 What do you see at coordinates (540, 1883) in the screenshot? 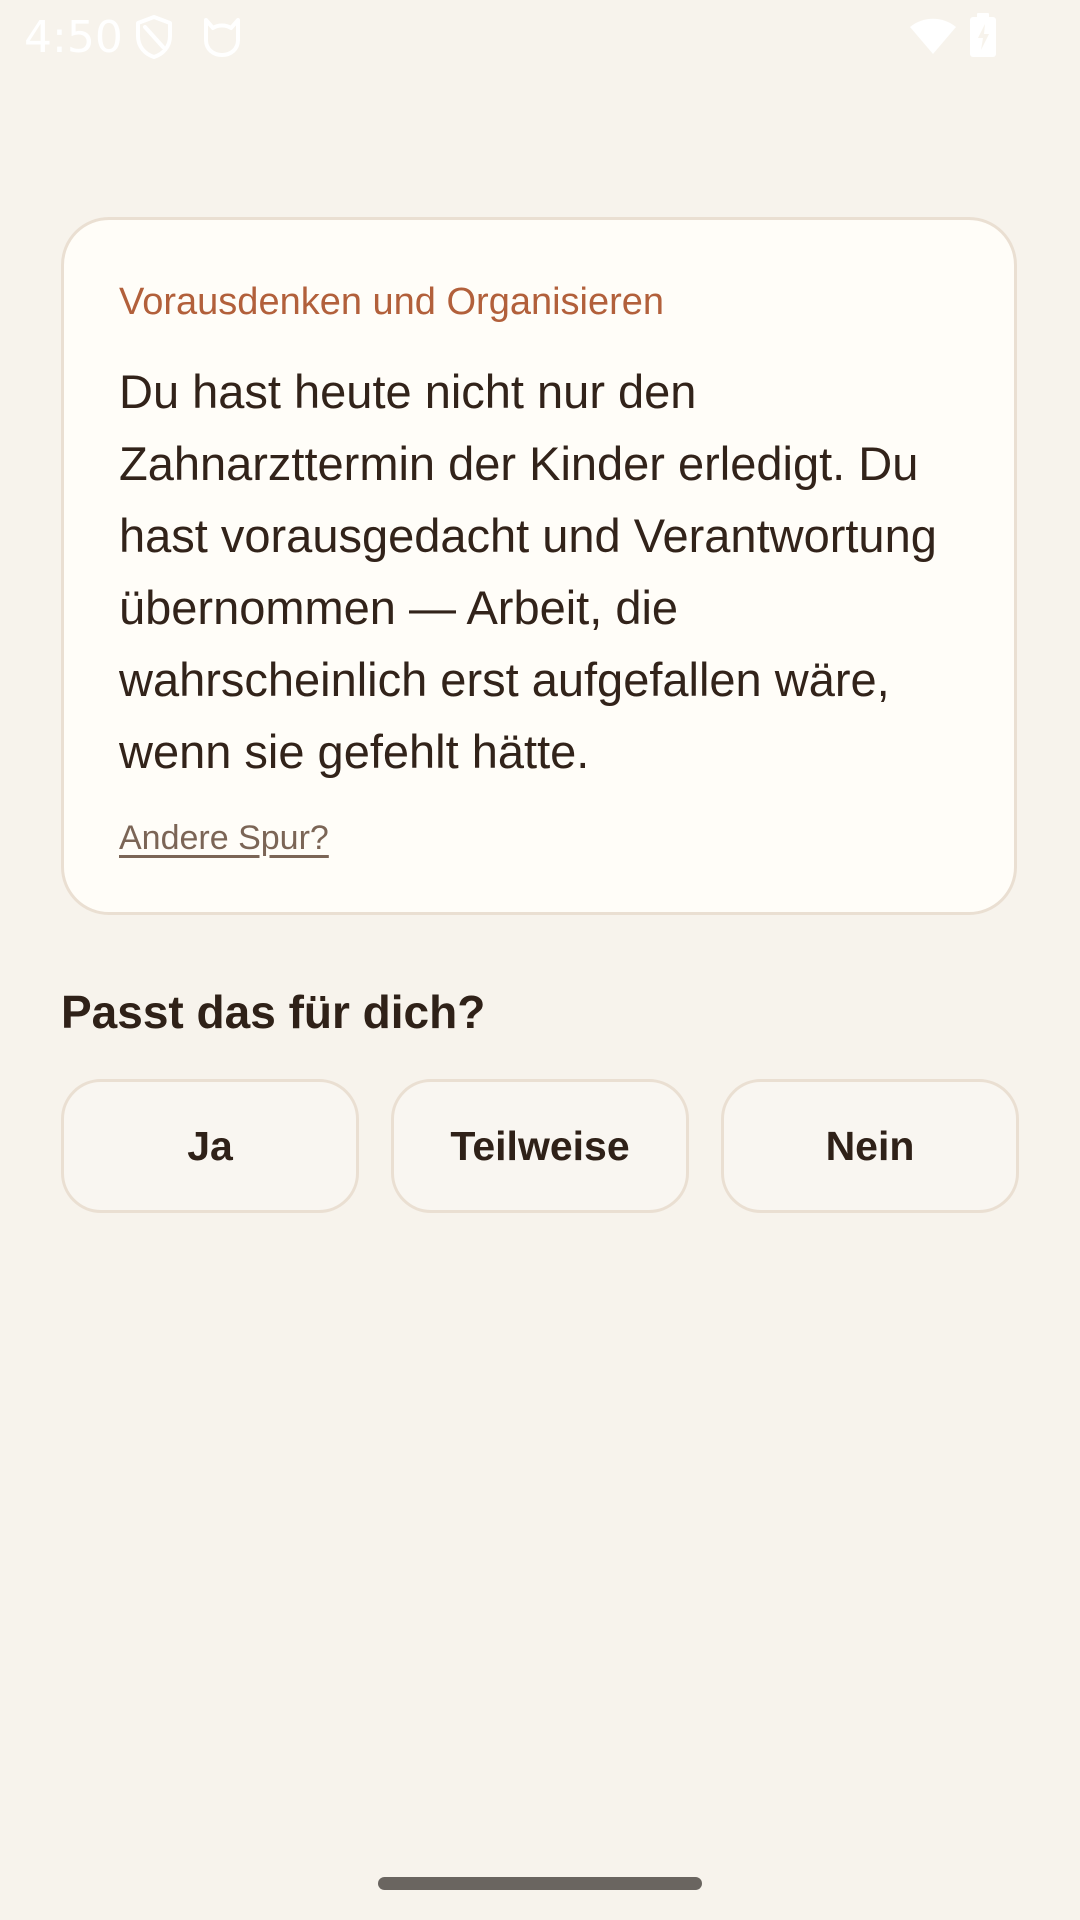
I see `home-indicator` at bounding box center [540, 1883].